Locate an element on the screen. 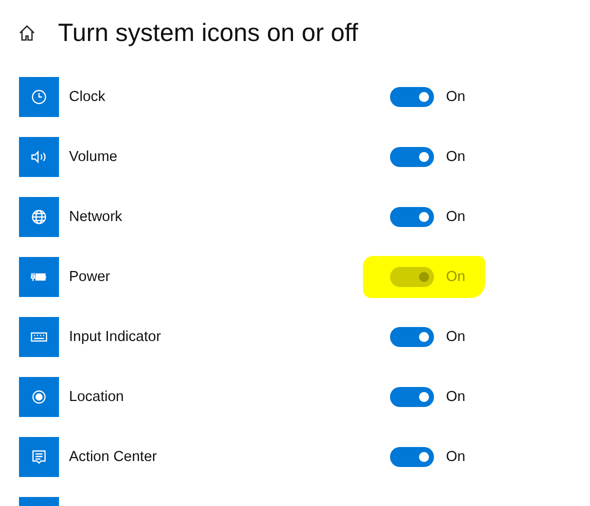  setting-label: Volume is located at coordinates (93, 157).